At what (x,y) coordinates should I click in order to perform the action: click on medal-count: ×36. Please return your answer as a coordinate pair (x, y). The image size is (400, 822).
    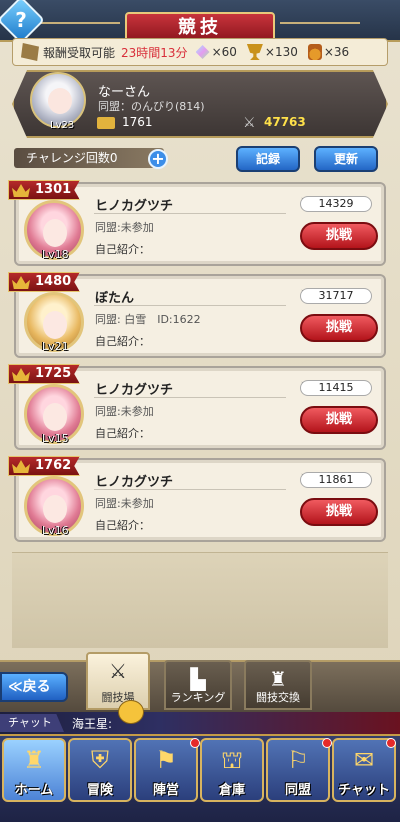
    Looking at the image, I should click on (336, 52).